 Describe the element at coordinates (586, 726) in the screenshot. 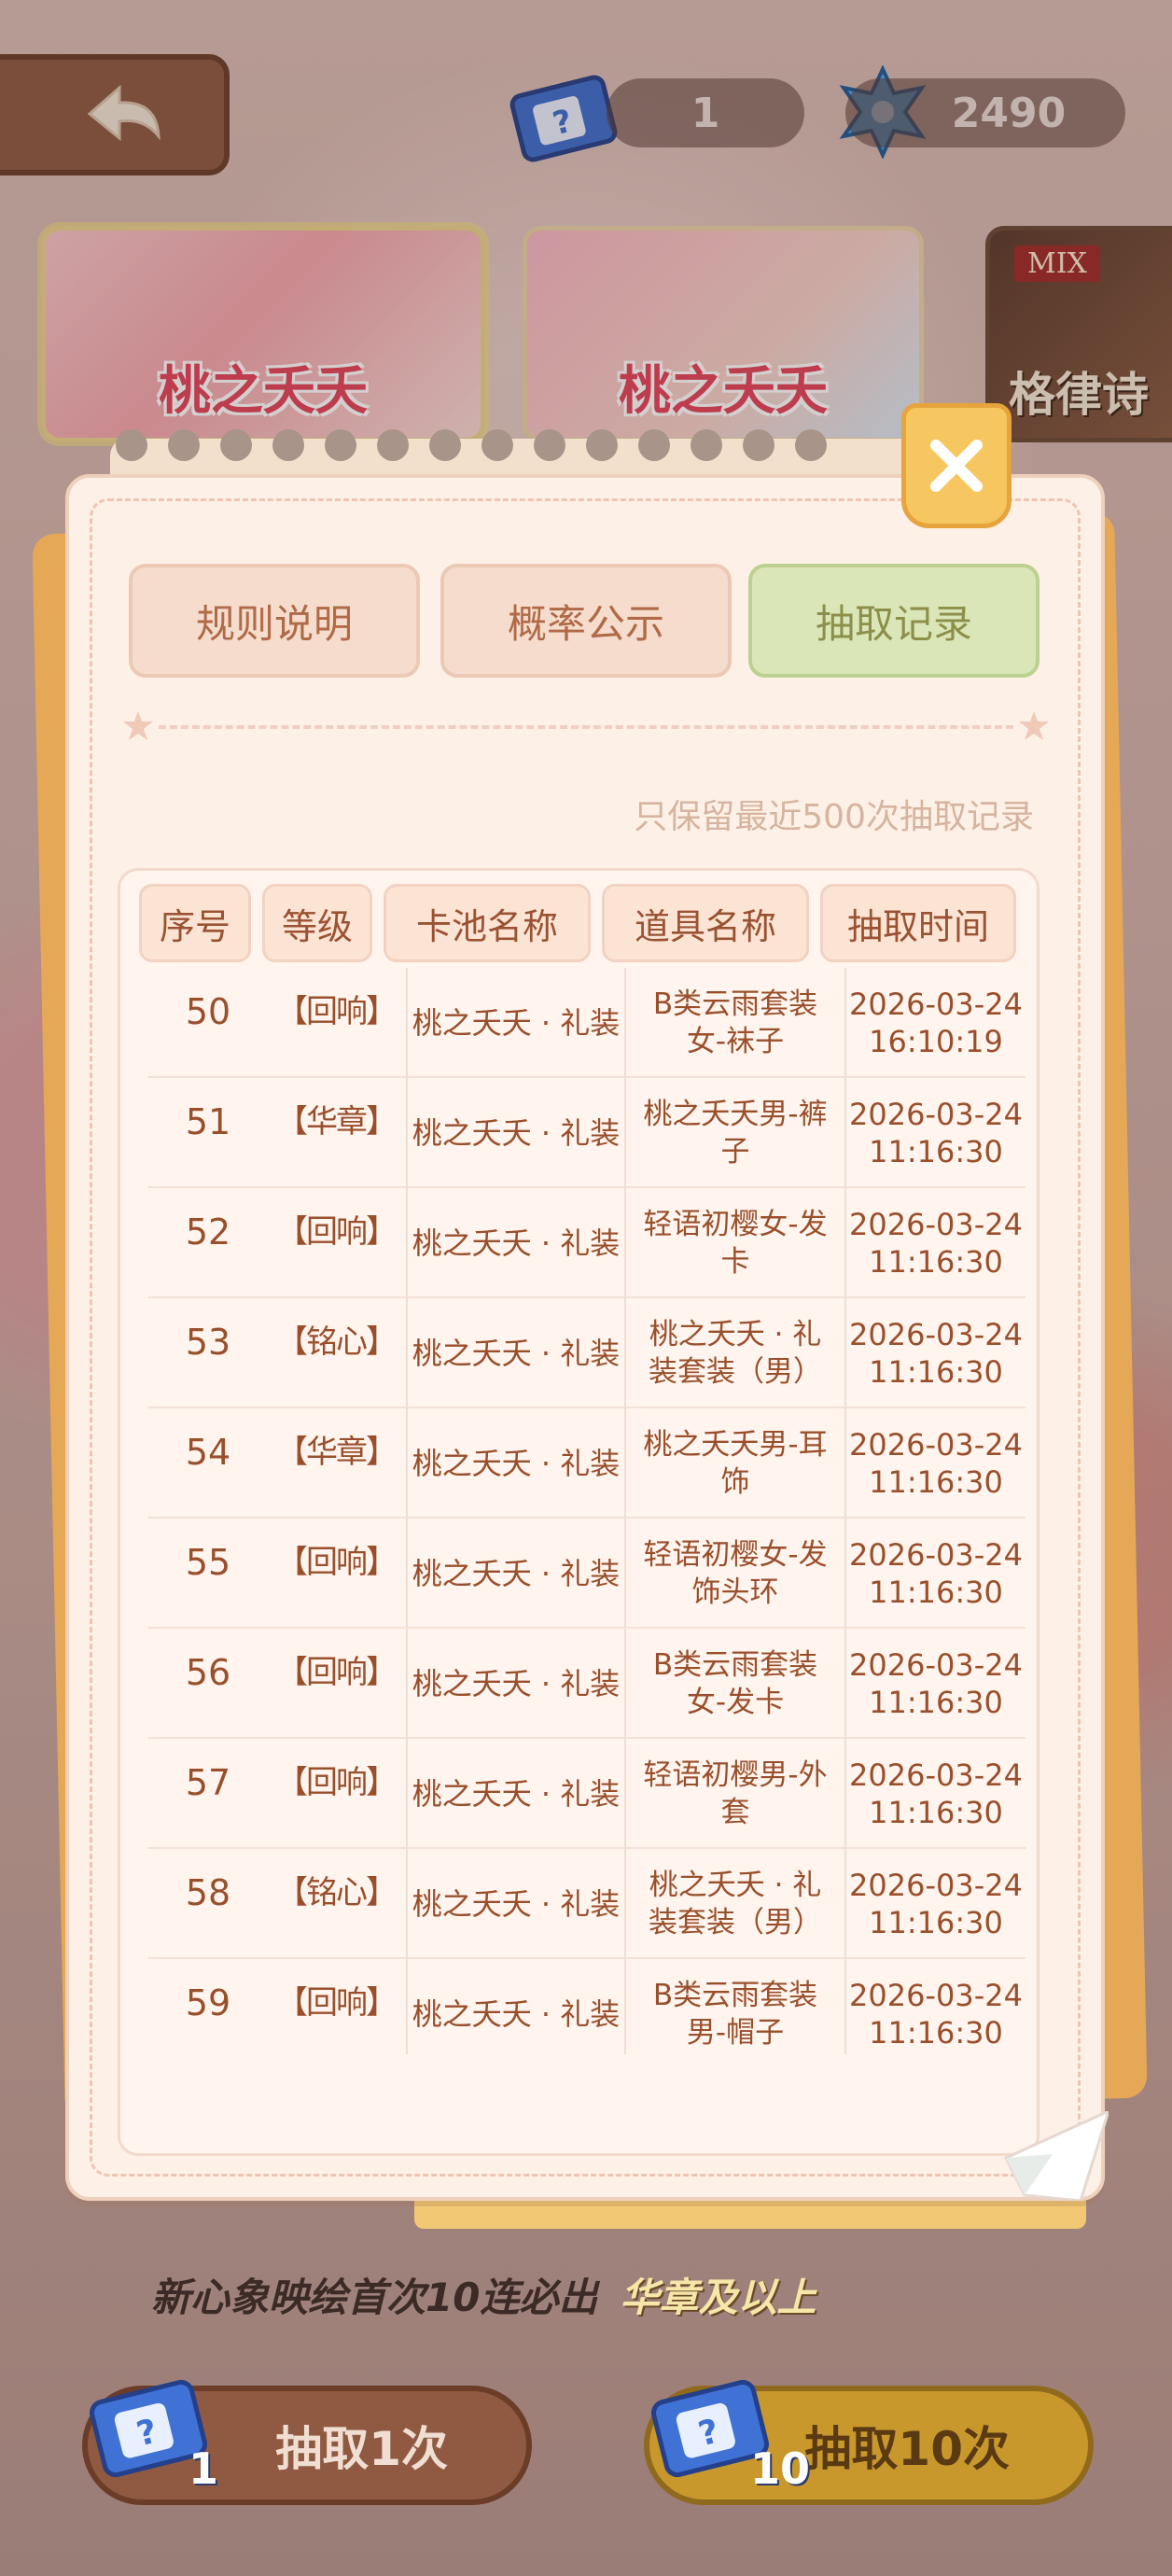

I see `divider` at that location.